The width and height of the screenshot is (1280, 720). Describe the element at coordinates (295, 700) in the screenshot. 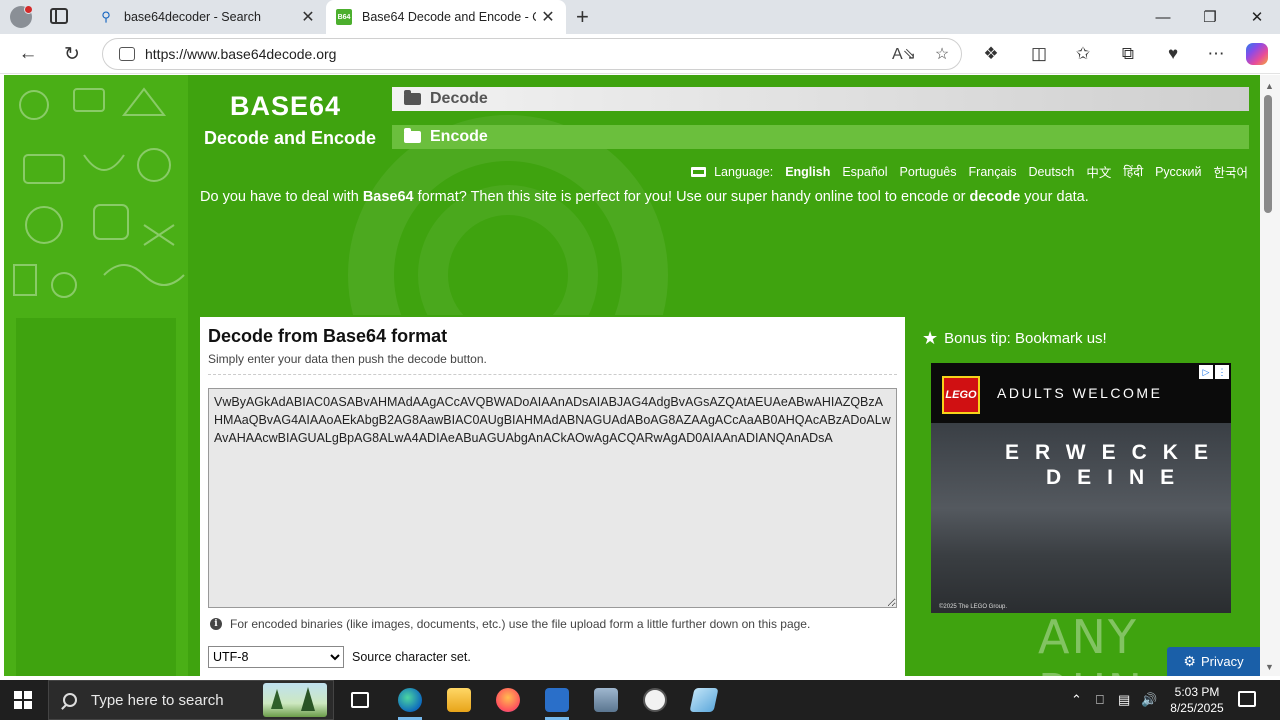

I see `search-highlight-image` at that location.